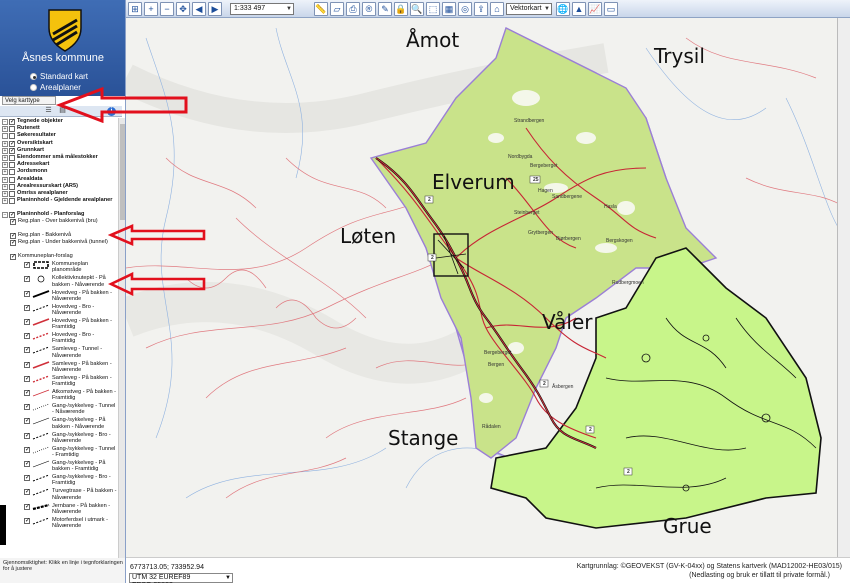 The image size is (850, 583). What do you see at coordinates (59, 186) in the screenshot?
I see `layer-row: + Arealressurskart (AR5)` at bounding box center [59, 186].